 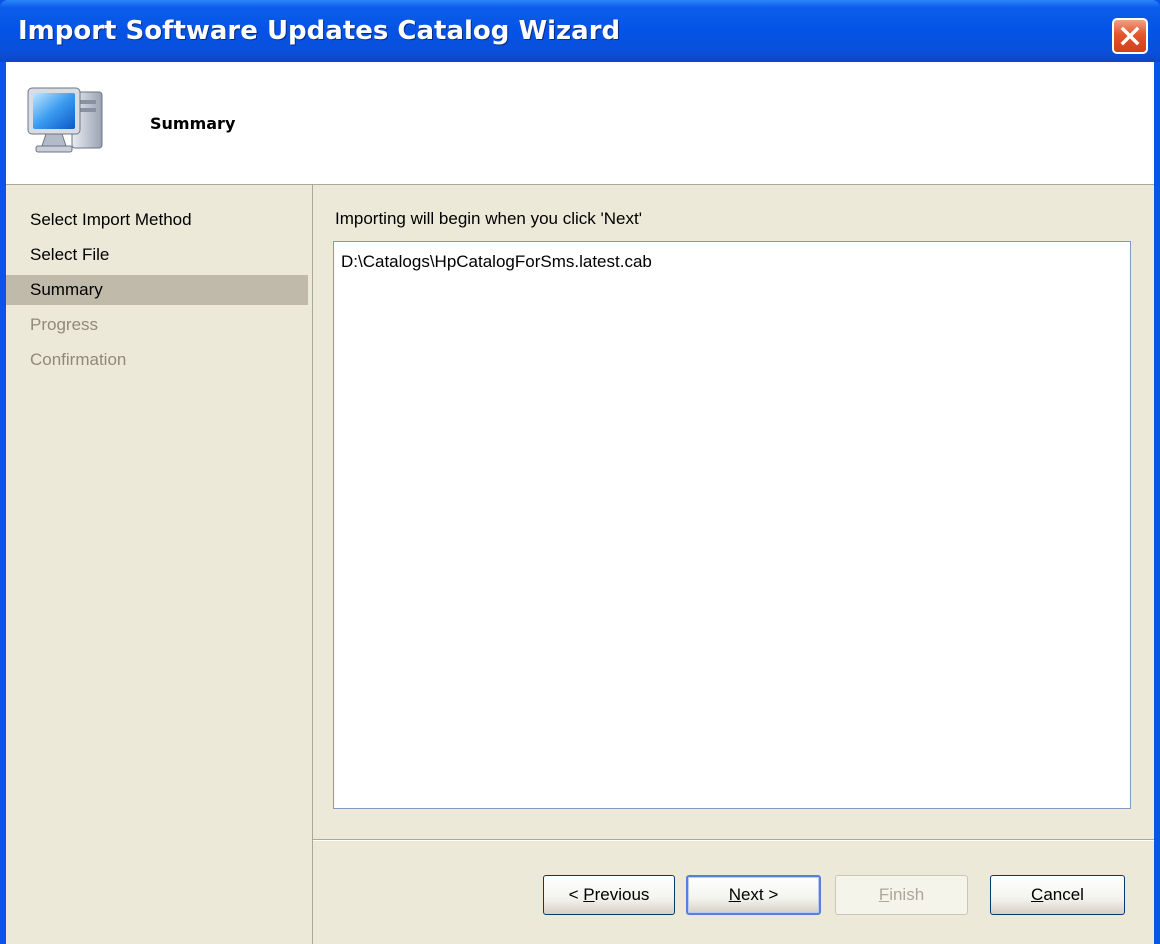 What do you see at coordinates (111, 219) in the screenshot?
I see `step-select-import-method: Select Import Method` at bounding box center [111, 219].